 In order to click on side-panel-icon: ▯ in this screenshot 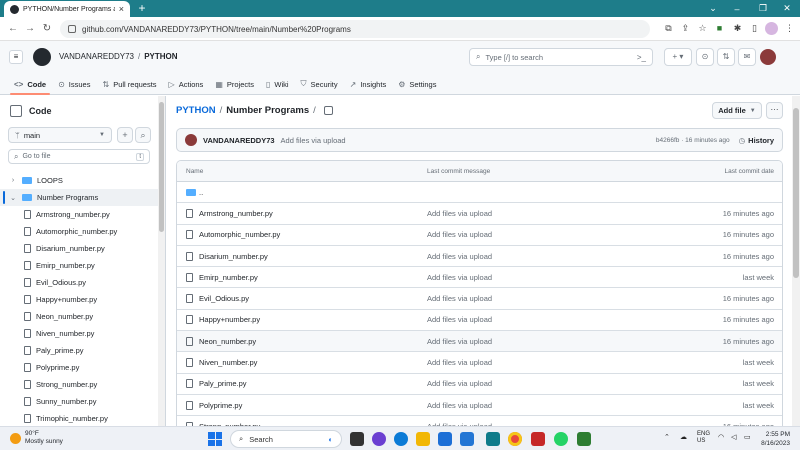, I will do `click(754, 28)`.